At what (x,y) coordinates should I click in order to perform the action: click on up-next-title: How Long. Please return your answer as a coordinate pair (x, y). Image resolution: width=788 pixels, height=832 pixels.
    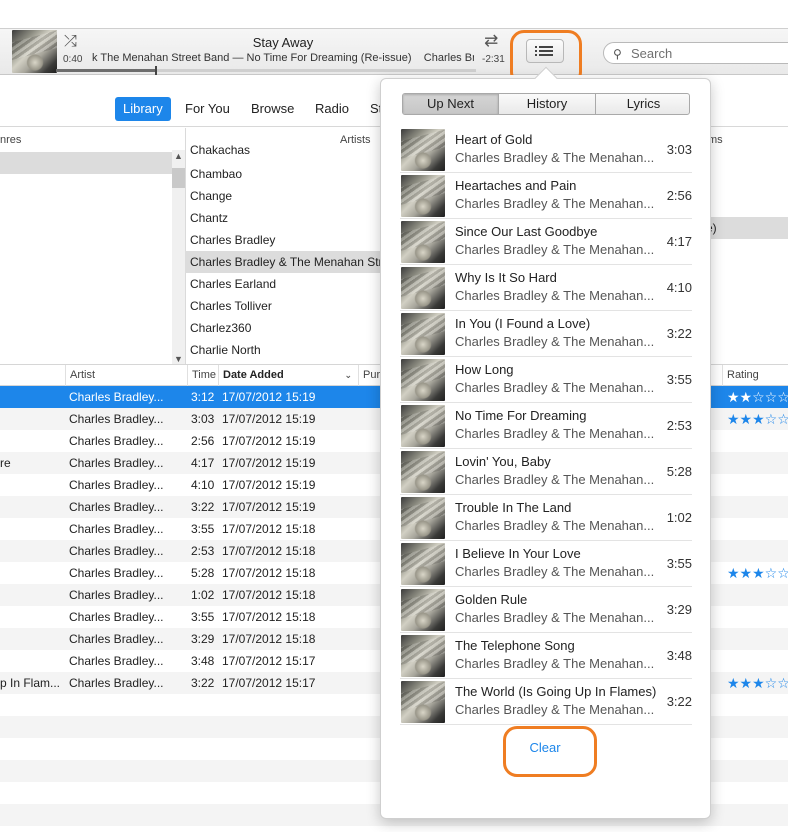
    Looking at the image, I should click on (484, 369).